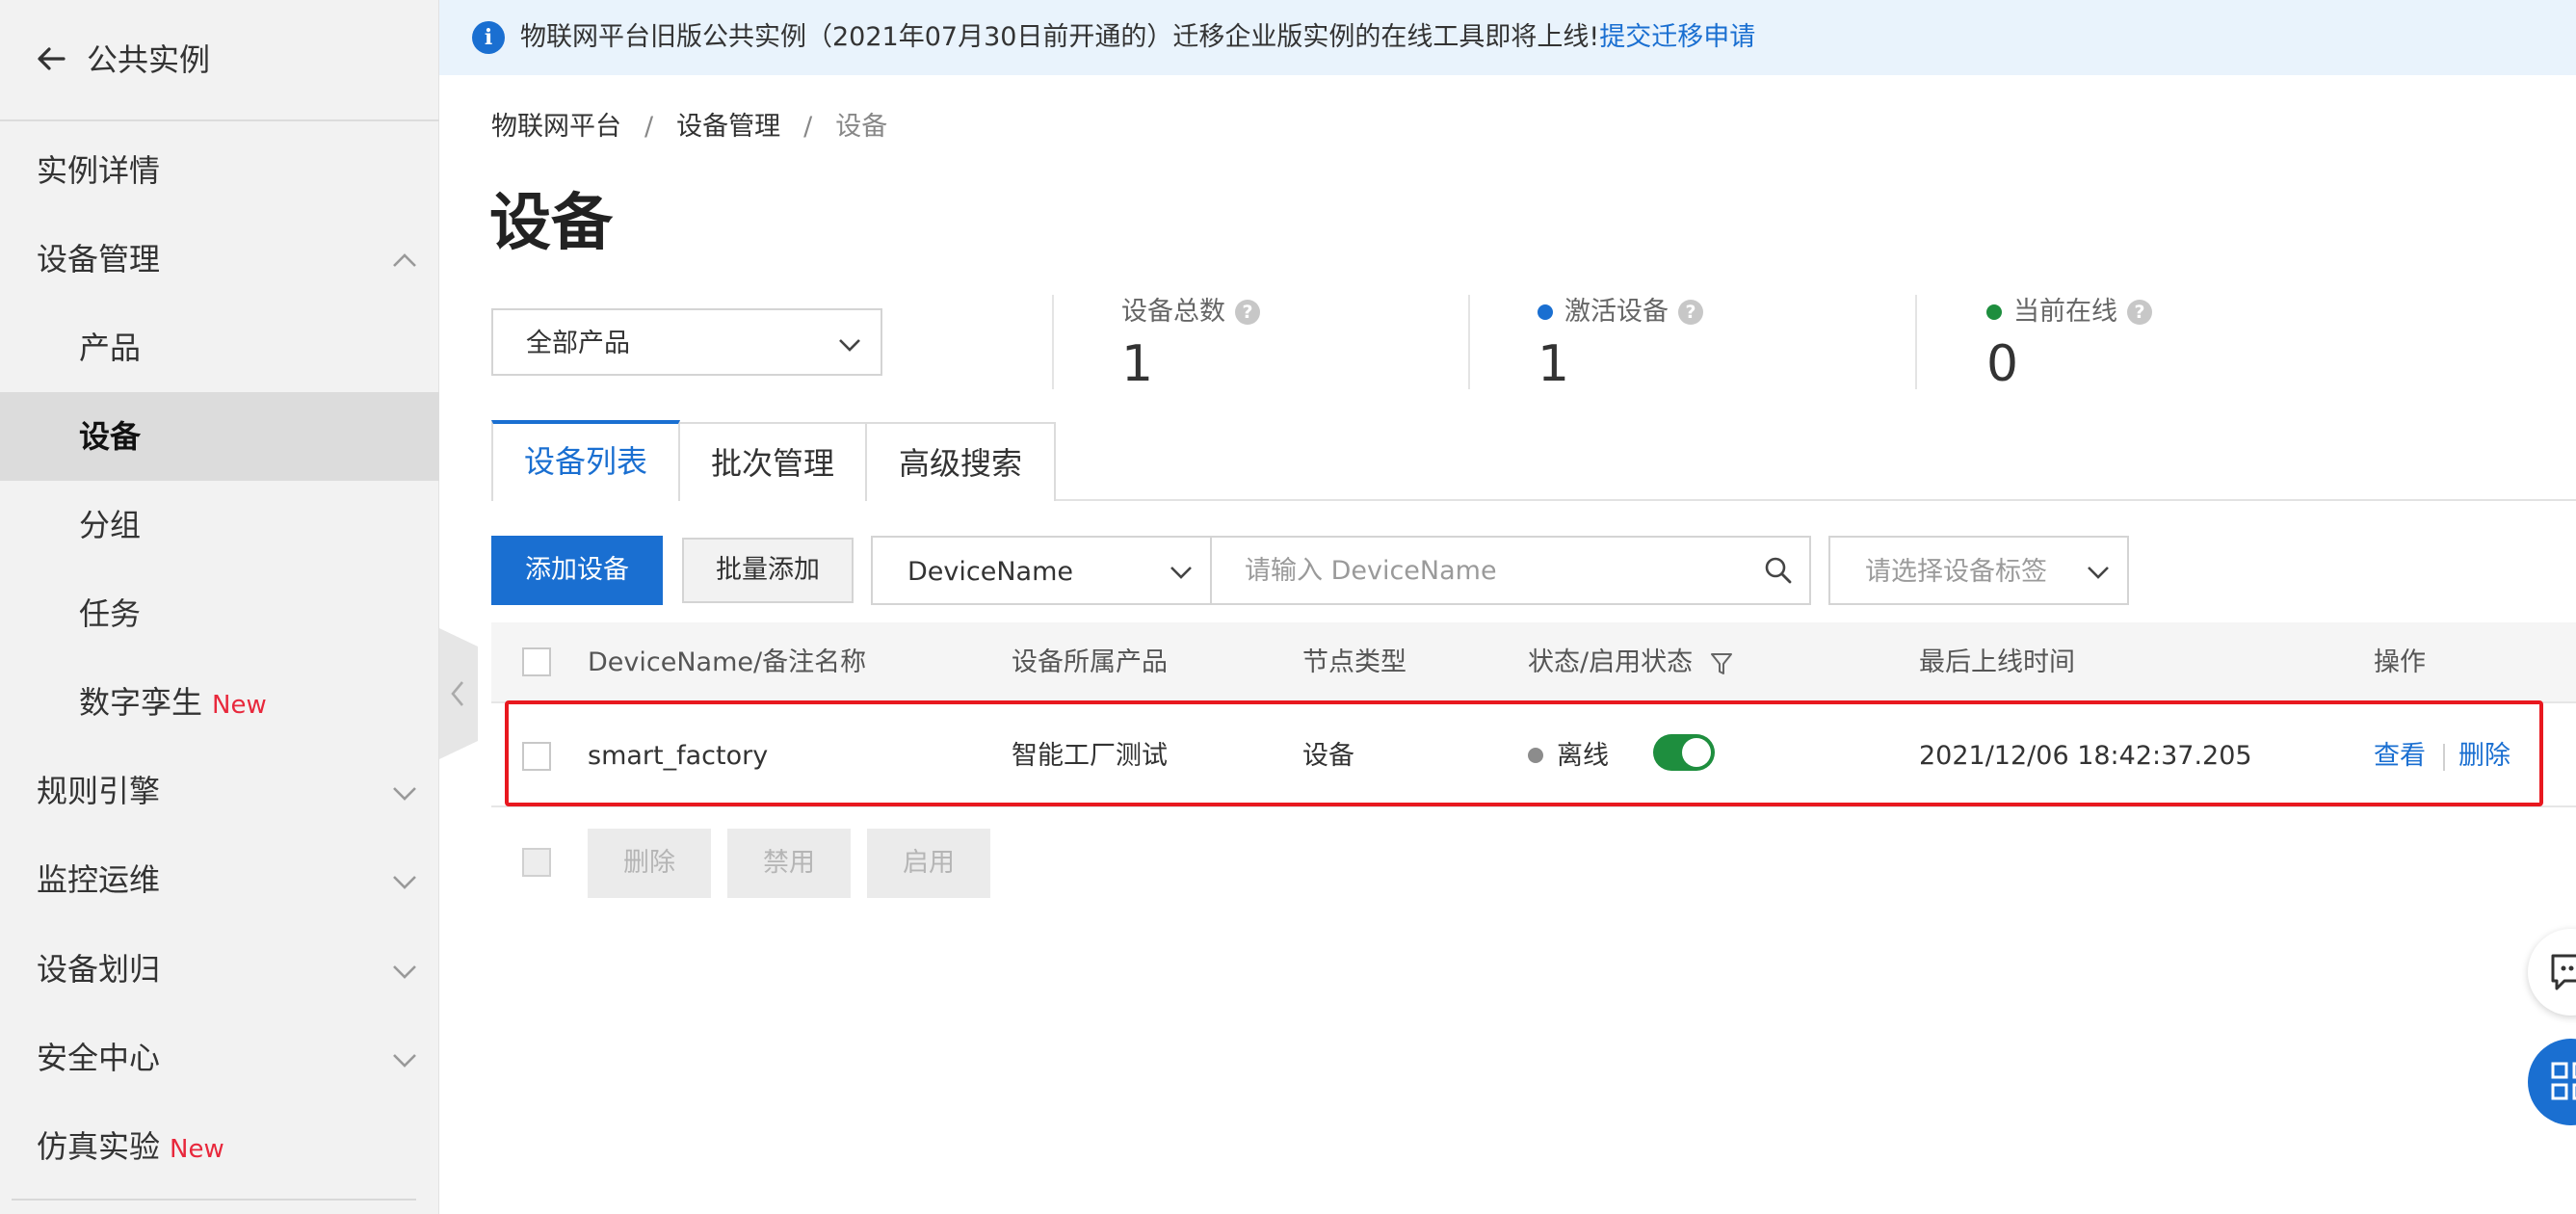 The width and height of the screenshot is (2576, 1214). What do you see at coordinates (219, 791) in the screenshot?
I see `sidebar-item-rules-engine: 规则引擎` at bounding box center [219, 791].